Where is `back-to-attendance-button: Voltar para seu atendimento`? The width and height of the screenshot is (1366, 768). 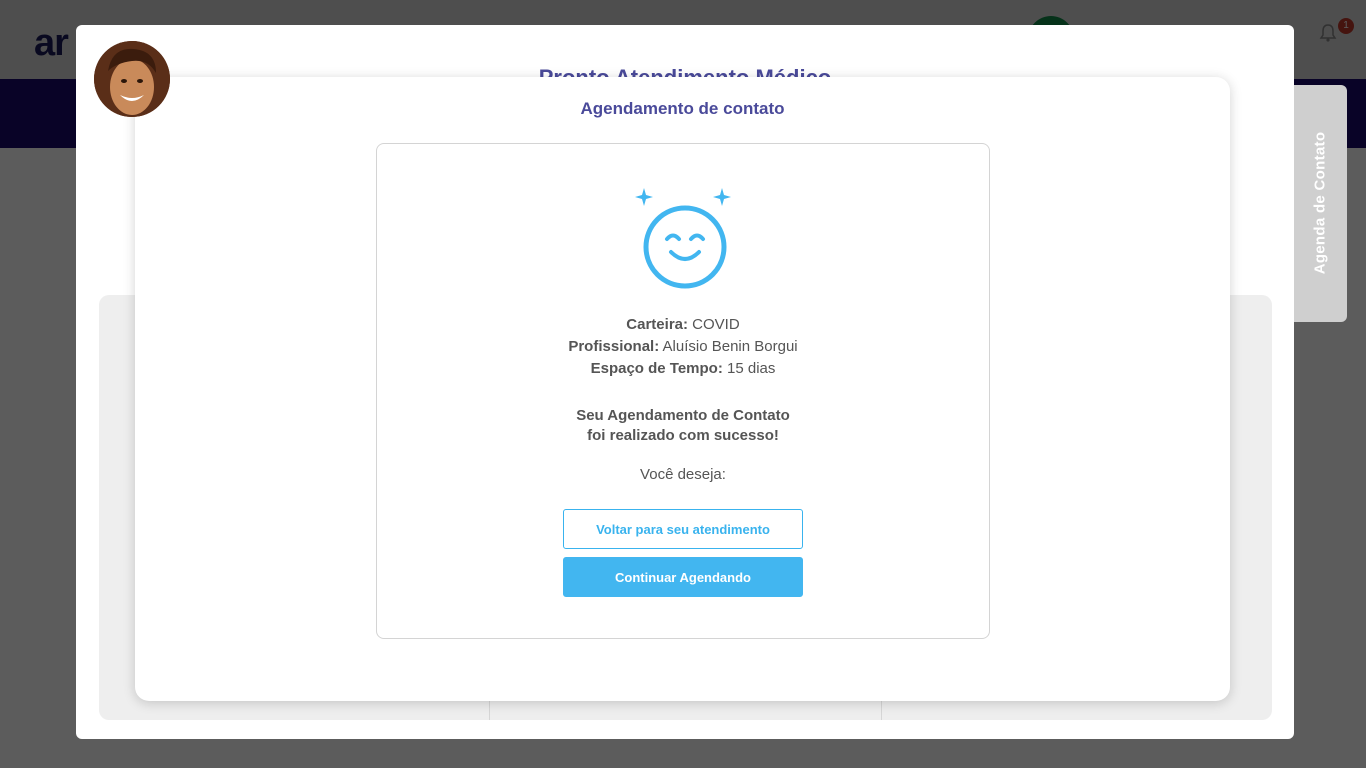
back-to-attendance-button: Voltar para seu atendimento is located at coordinates (683, 529).